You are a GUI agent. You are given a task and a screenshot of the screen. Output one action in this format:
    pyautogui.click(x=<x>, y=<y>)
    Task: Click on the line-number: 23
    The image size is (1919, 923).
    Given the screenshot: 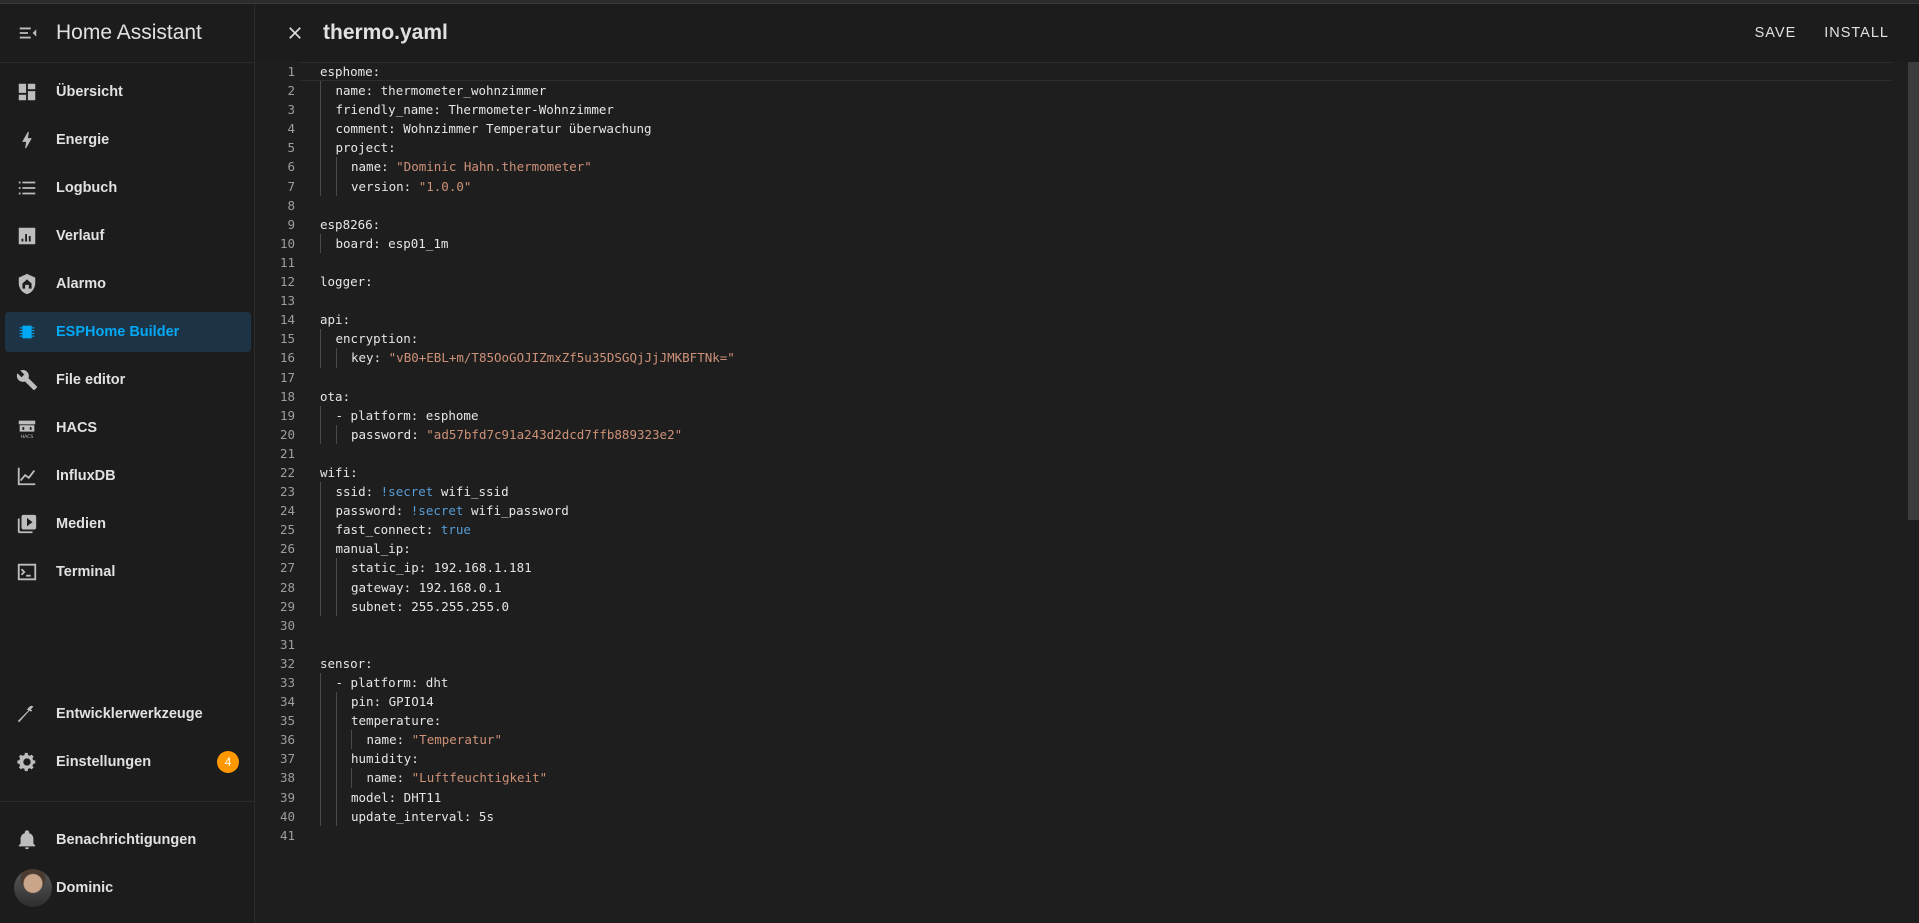 What is the action you would take?
    pyautogui.click(x=287, y=492)
    